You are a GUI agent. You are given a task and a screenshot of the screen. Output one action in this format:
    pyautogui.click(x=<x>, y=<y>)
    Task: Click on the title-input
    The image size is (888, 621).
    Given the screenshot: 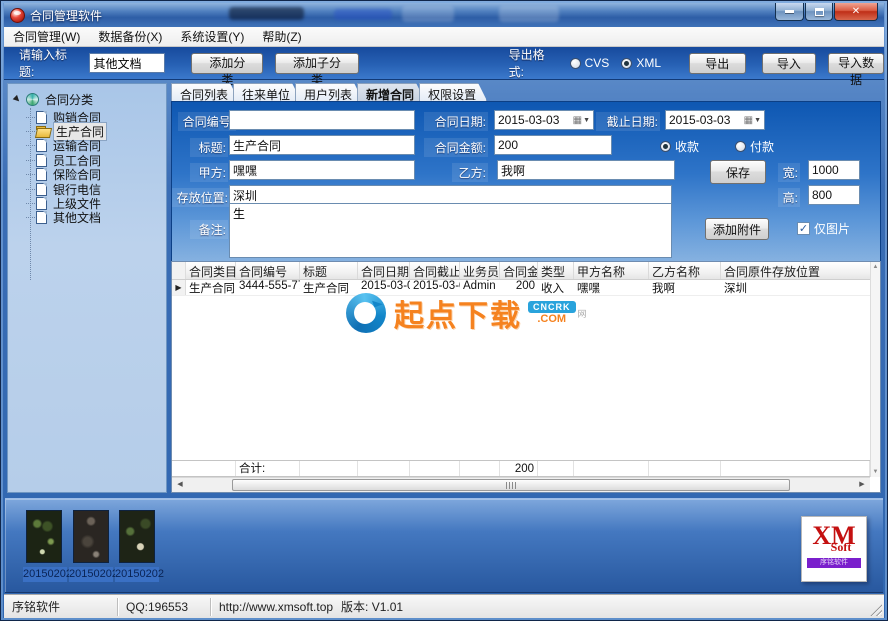 What is the action you would take?
    pyautogui.click(x=127, y=63)
    